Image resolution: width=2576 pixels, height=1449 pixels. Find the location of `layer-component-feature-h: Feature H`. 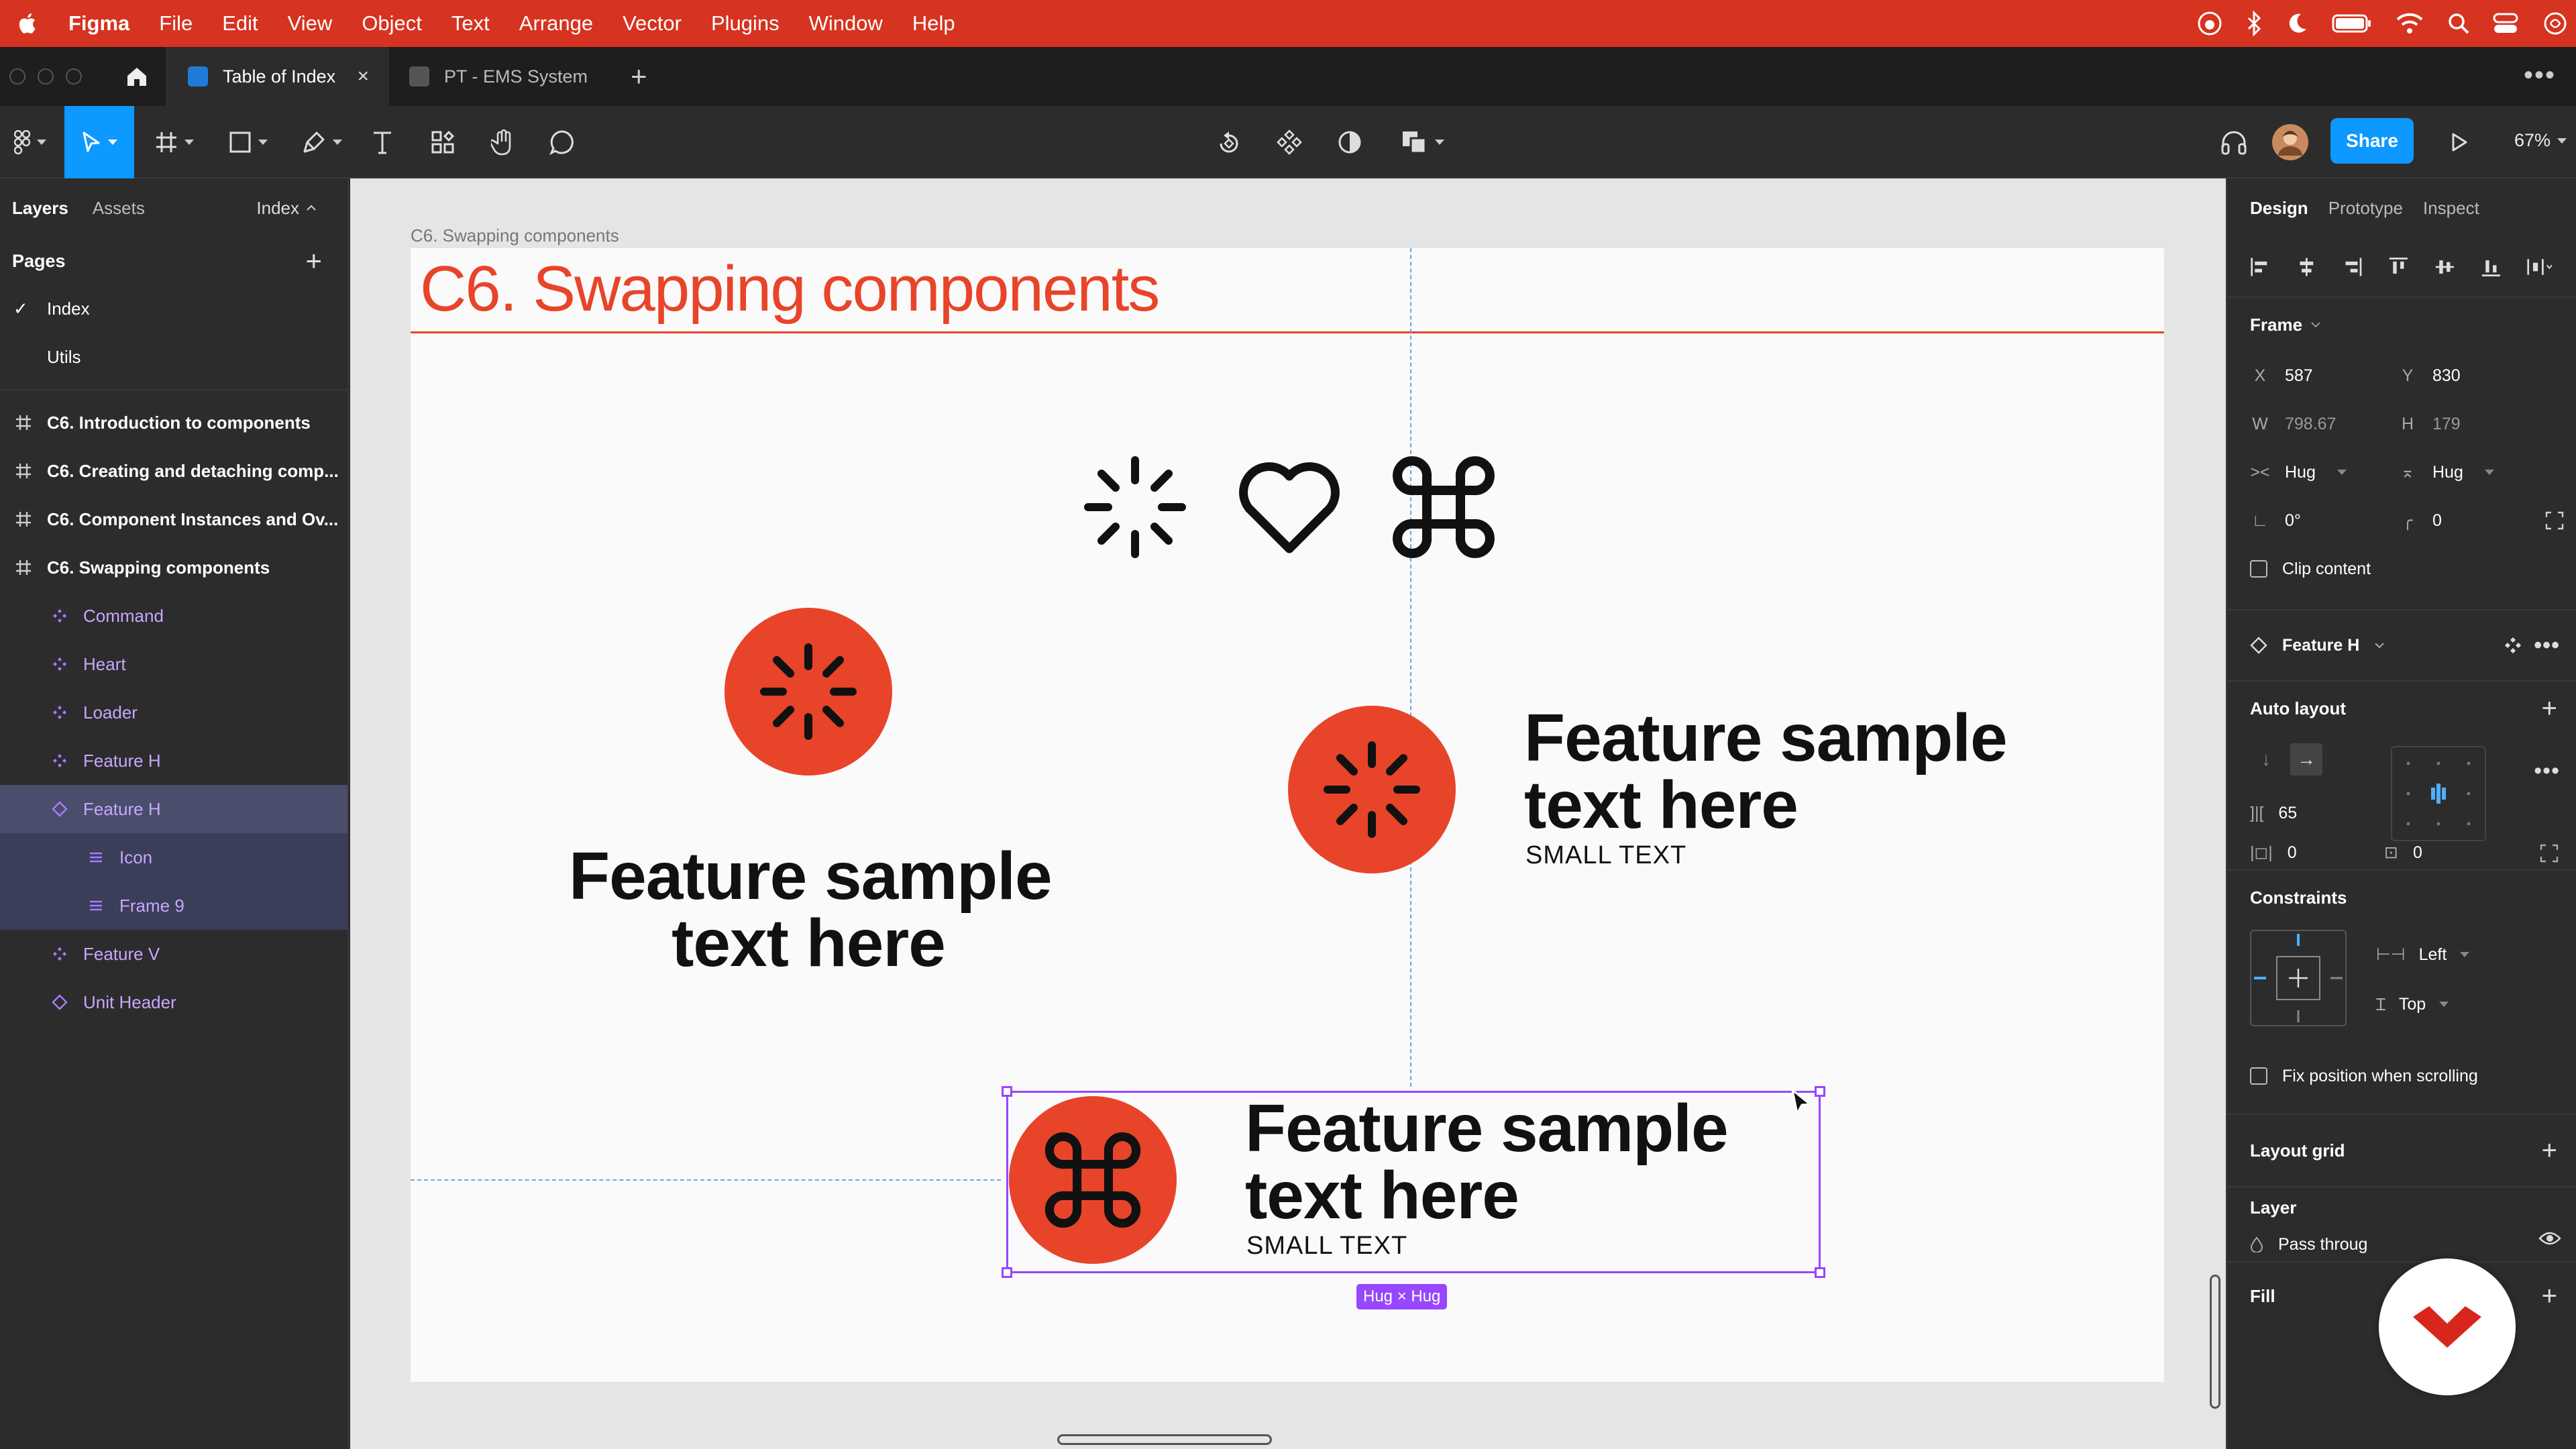

layer-component-feature-h: Feature H is located at coordinates (173, 761).